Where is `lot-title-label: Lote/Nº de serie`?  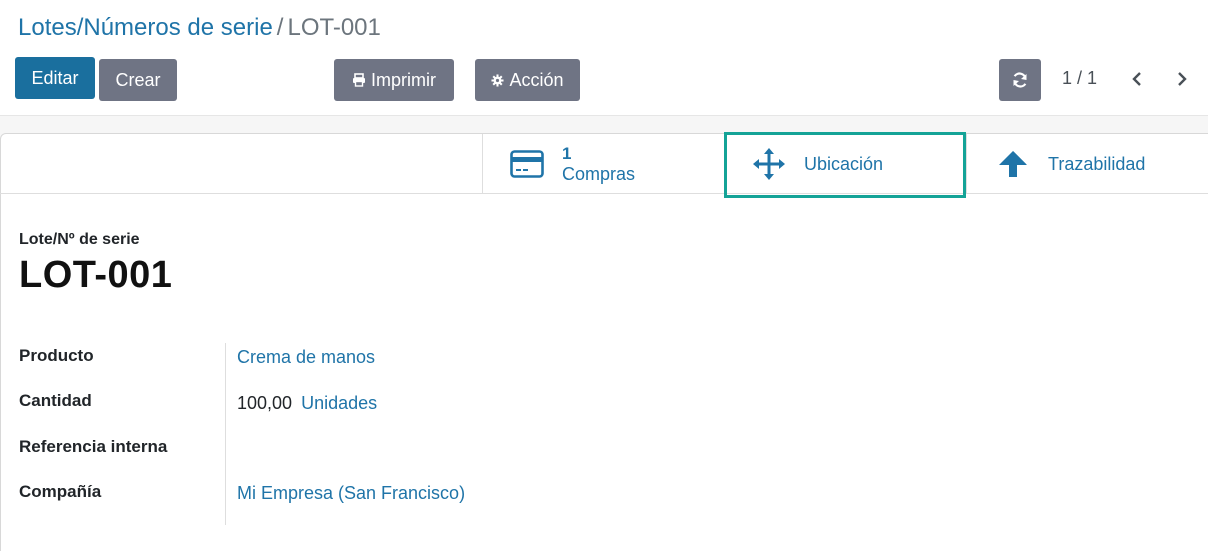
lot-title-label: Lote/Nº de serie is located at coordinates (79, 239).